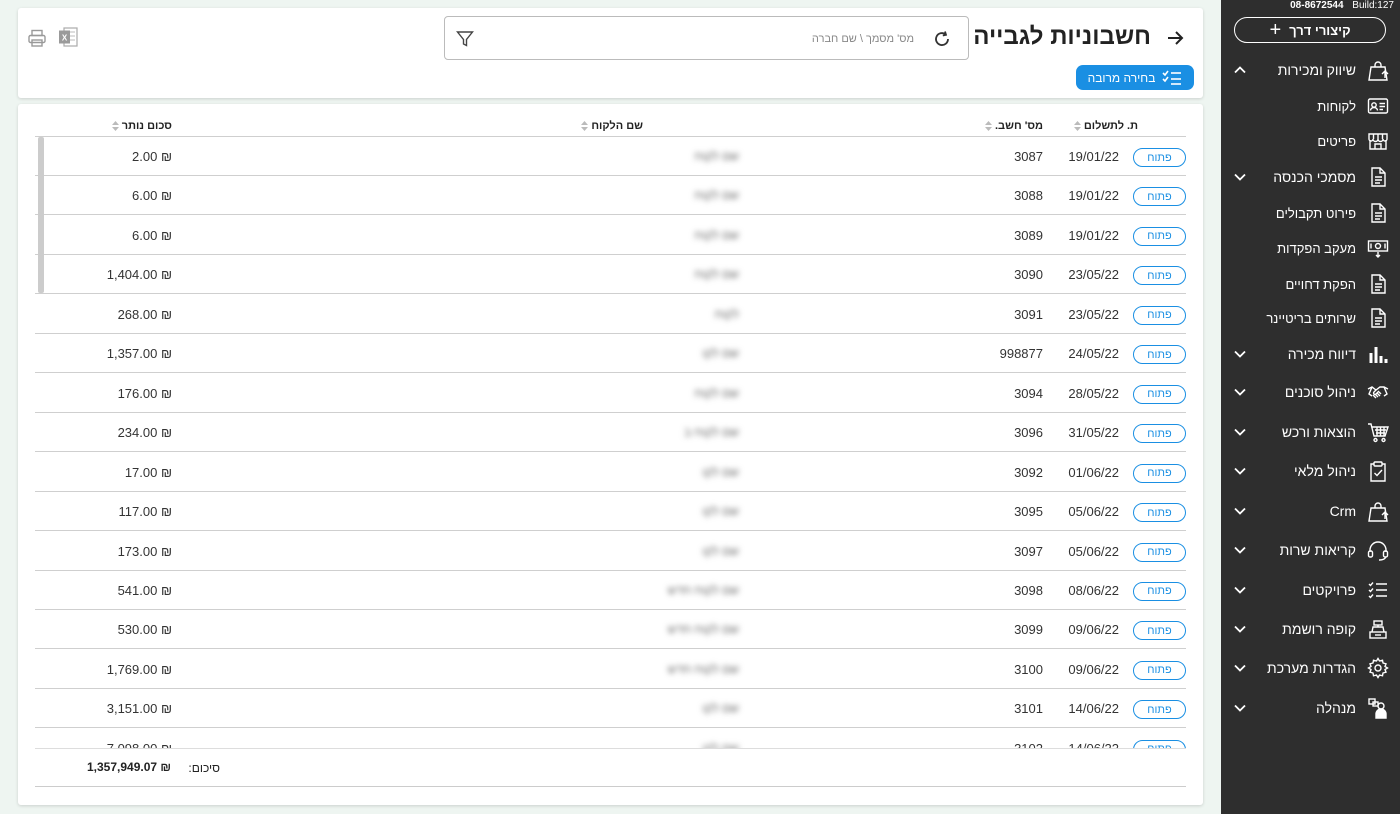 This screenshot has height=814, width=1400. I want to click on back-arrow-icon, so click(1175, 38).